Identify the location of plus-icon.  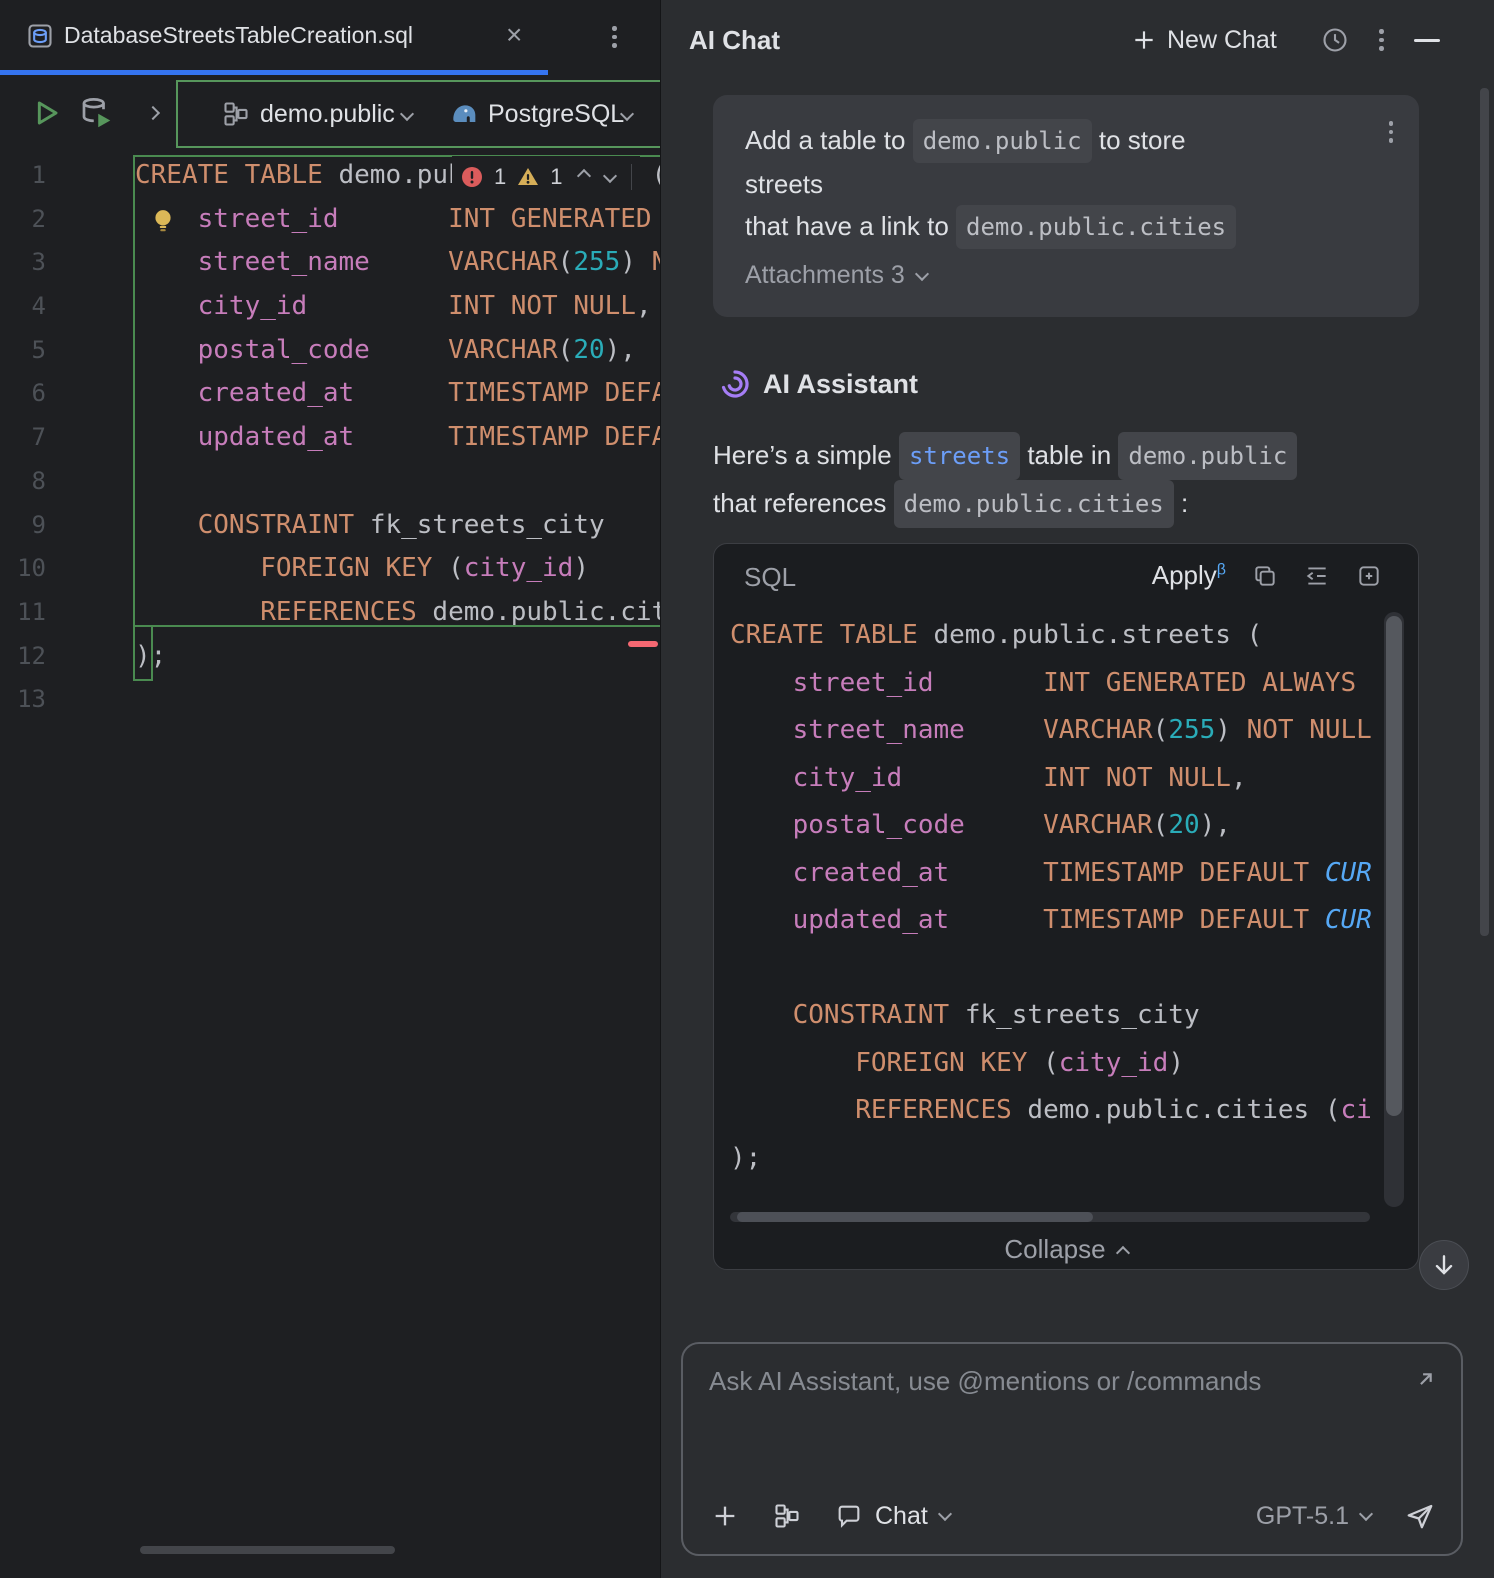
(1144, 40).